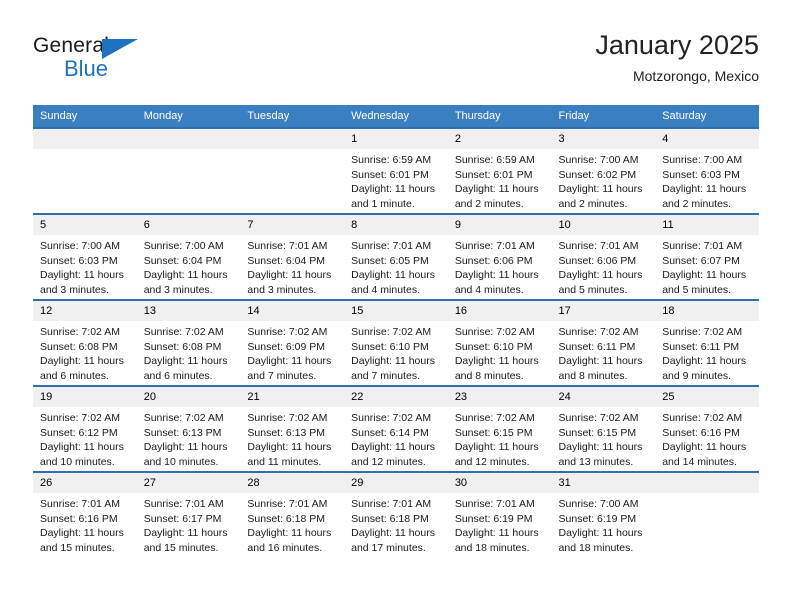 The width and height of the screenshot is (792, 612). Describe the element at coordinates (593, 375) in the screenshot. I see `day-detail-line: and 8 minutes.` at that location.